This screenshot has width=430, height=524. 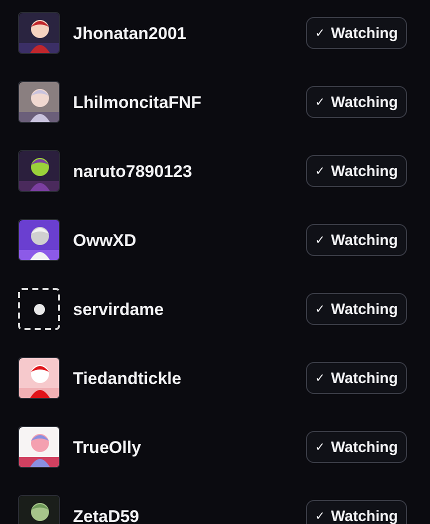 What do you see at coordinates (189, 240) in the screenshot?
I see `username: OwwXD` at bounding box center [189, 240].